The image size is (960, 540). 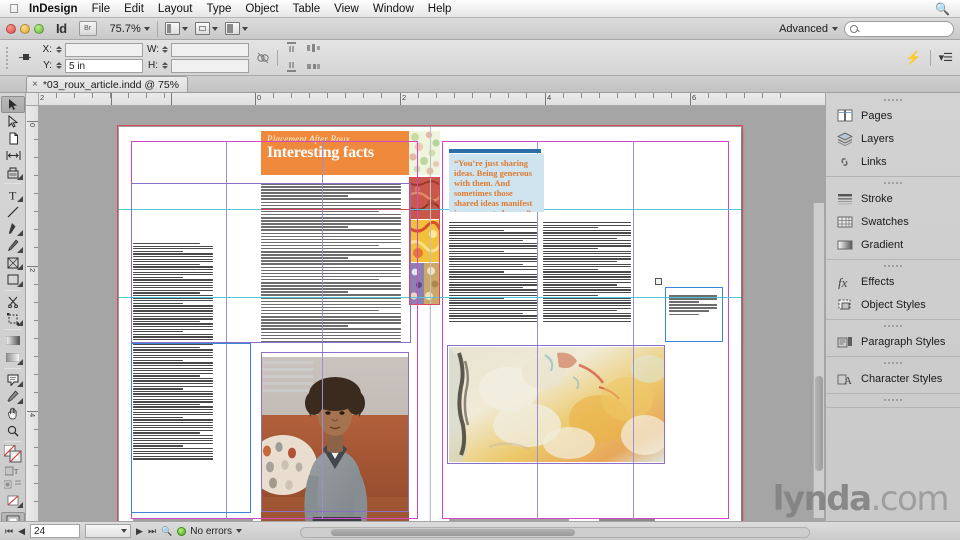 What do you see at coordinates (453, 532) in the screenshot?
I see `horizontal-scrollbar-thumb` at bounding box center [453, 532].